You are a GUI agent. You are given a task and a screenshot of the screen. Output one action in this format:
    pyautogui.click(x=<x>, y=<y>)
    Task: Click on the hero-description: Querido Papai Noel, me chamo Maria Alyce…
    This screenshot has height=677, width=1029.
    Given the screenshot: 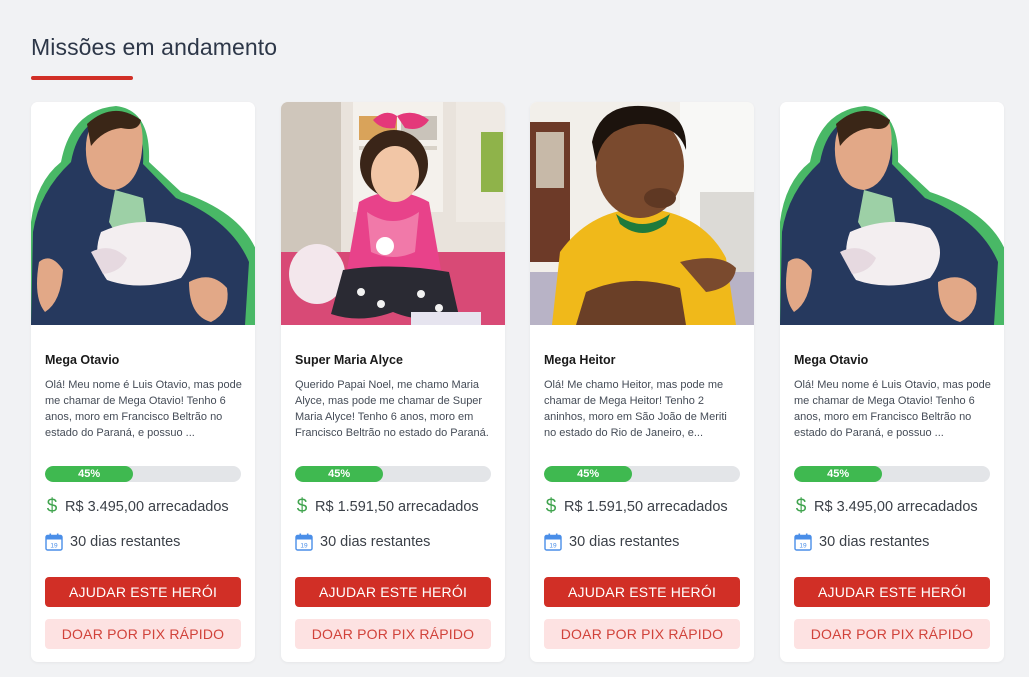 What is the action you would take?
    pyautogui.click(x=392, y=409)
    